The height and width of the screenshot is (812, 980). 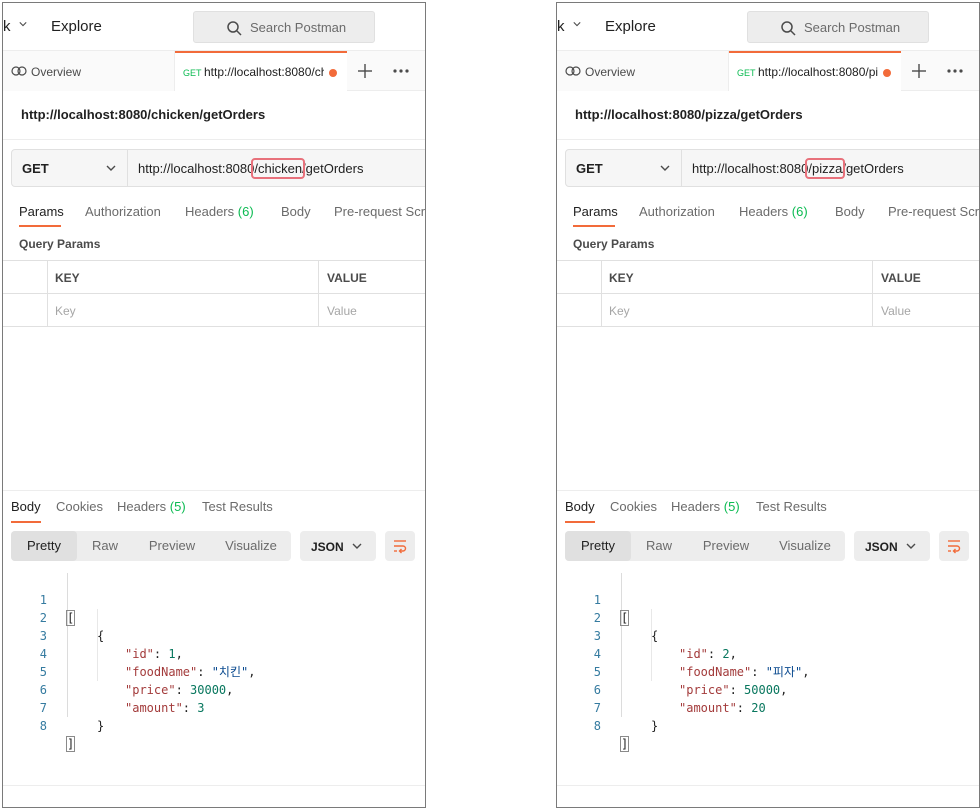 I want to click on url-host: http://localhost:8080, so click(x=750, y=168).